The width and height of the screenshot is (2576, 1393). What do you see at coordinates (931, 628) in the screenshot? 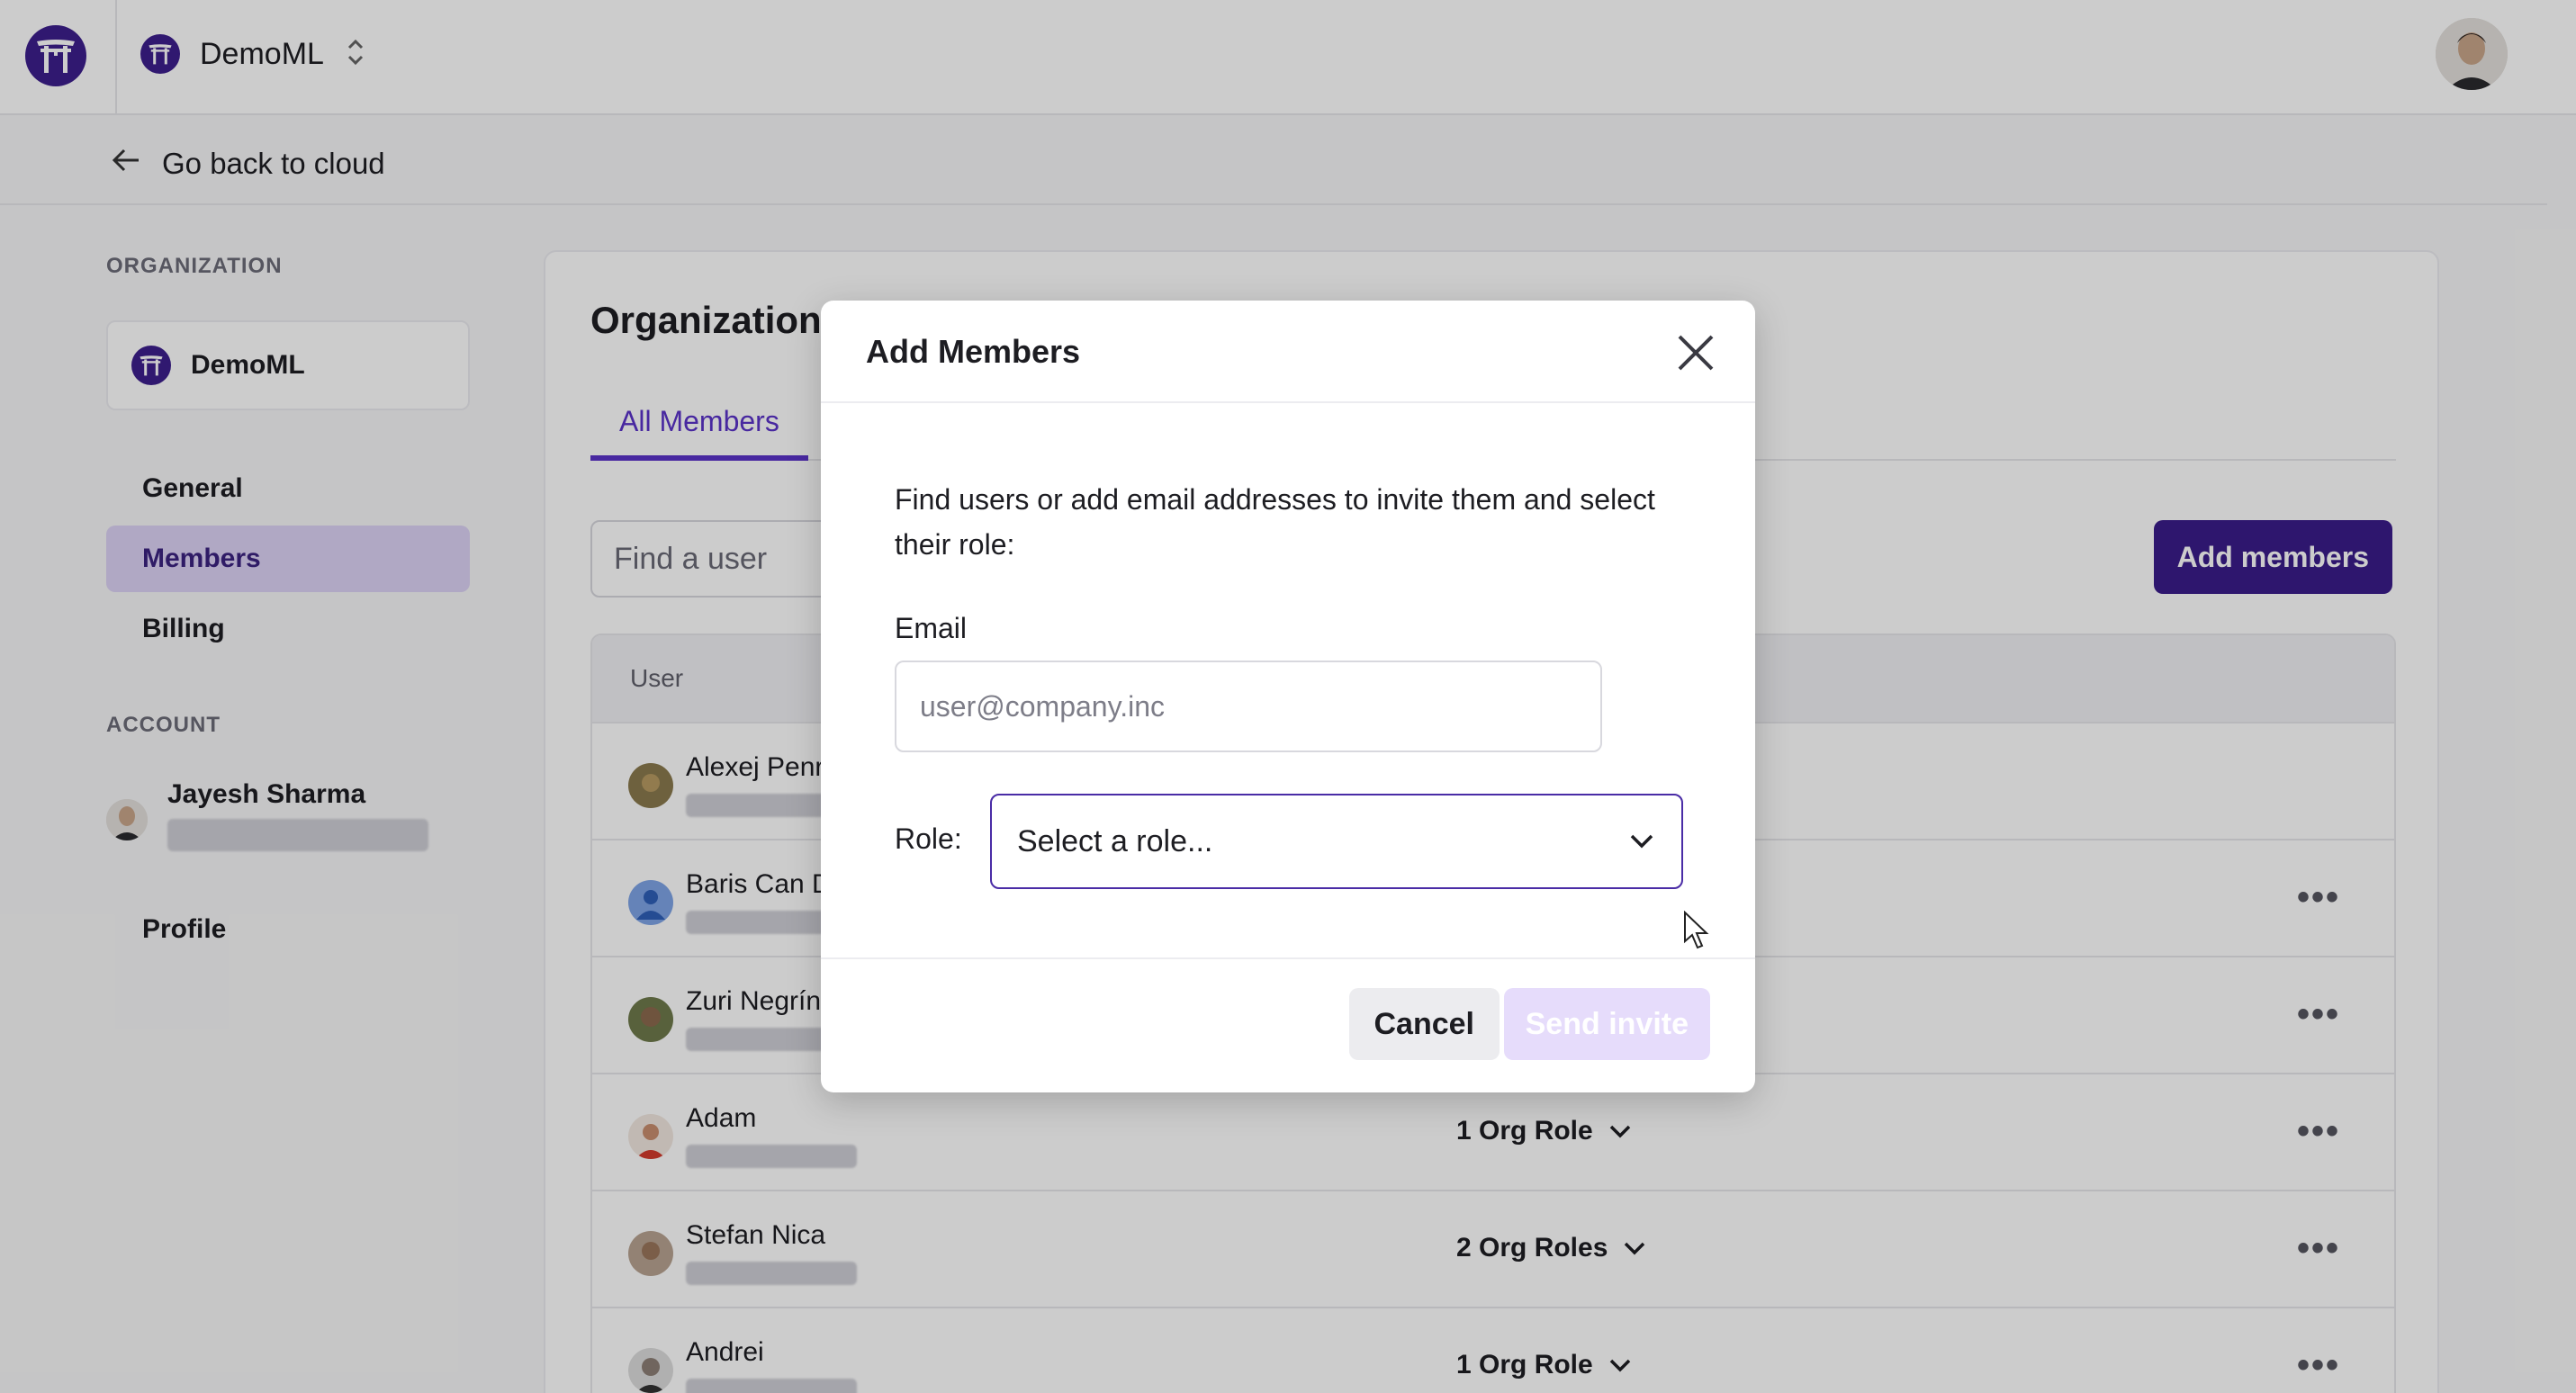
I see `email-label: Email` at bounding box center [931, 628].